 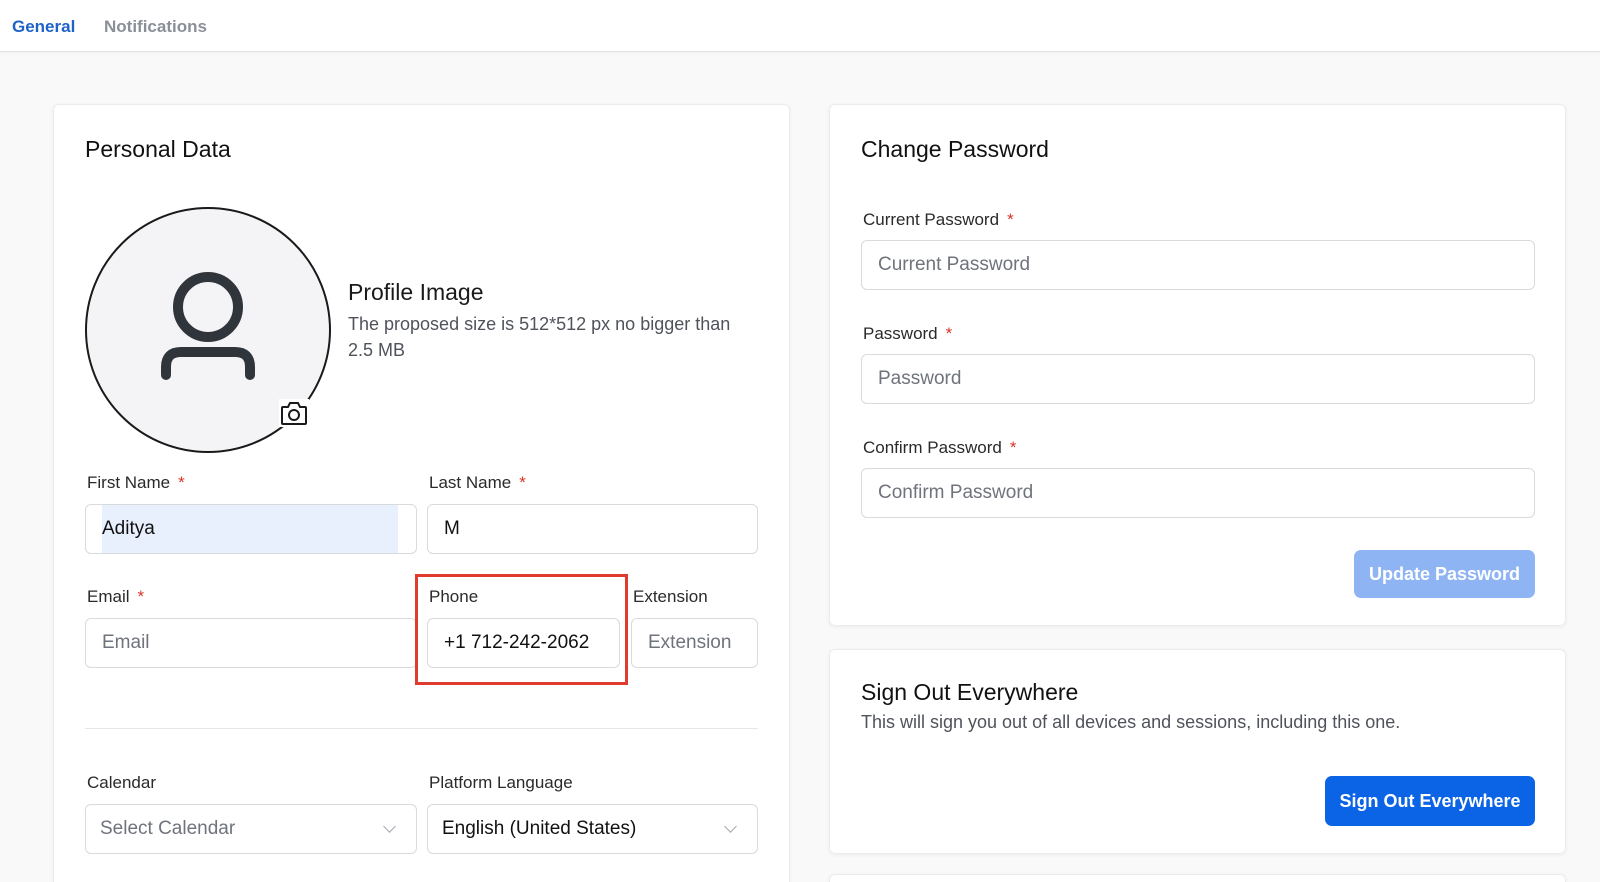 I want to click on platform-language-select: English (United States), so click(x=592, y=829).